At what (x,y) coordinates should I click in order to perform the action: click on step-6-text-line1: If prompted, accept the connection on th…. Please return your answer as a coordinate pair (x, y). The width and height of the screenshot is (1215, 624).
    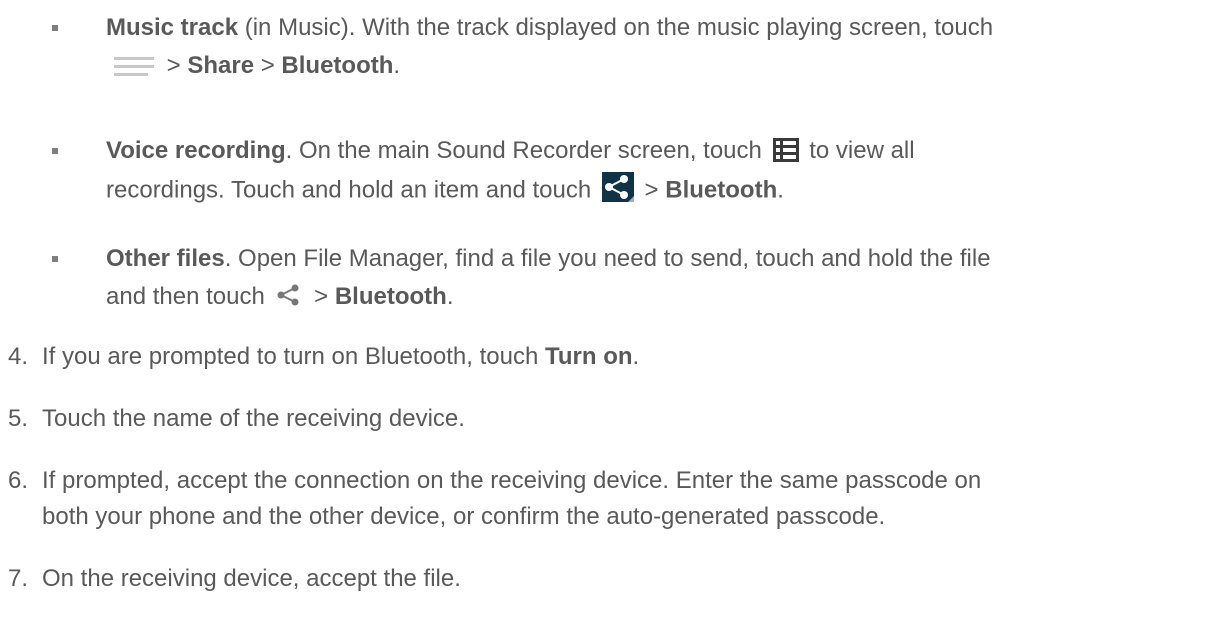
    Looking at the image, I should click on (512, 480).